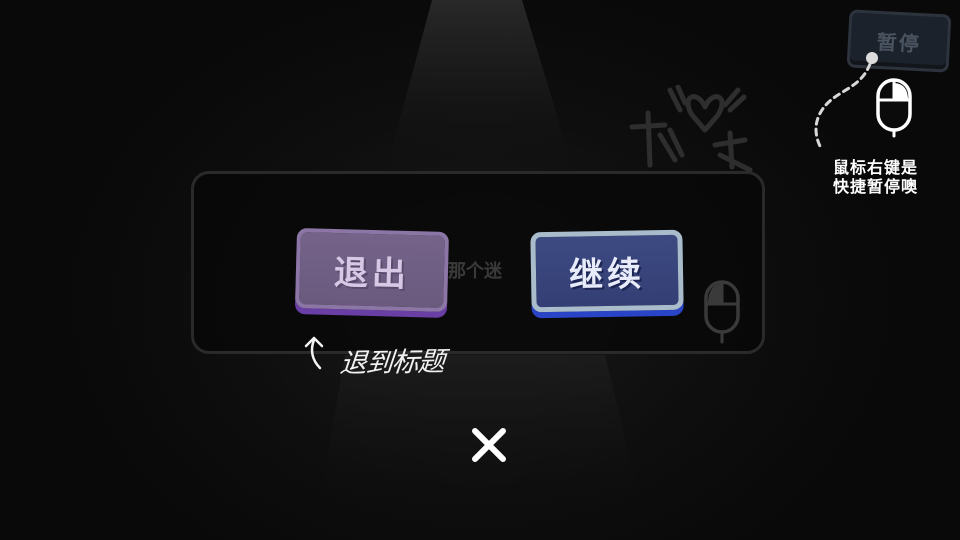 The height and width of the screenshot is (540, 960). Describe the element at coordinates (314, 353) in the screenshot. I see `curved-arrow-icon` at that location.